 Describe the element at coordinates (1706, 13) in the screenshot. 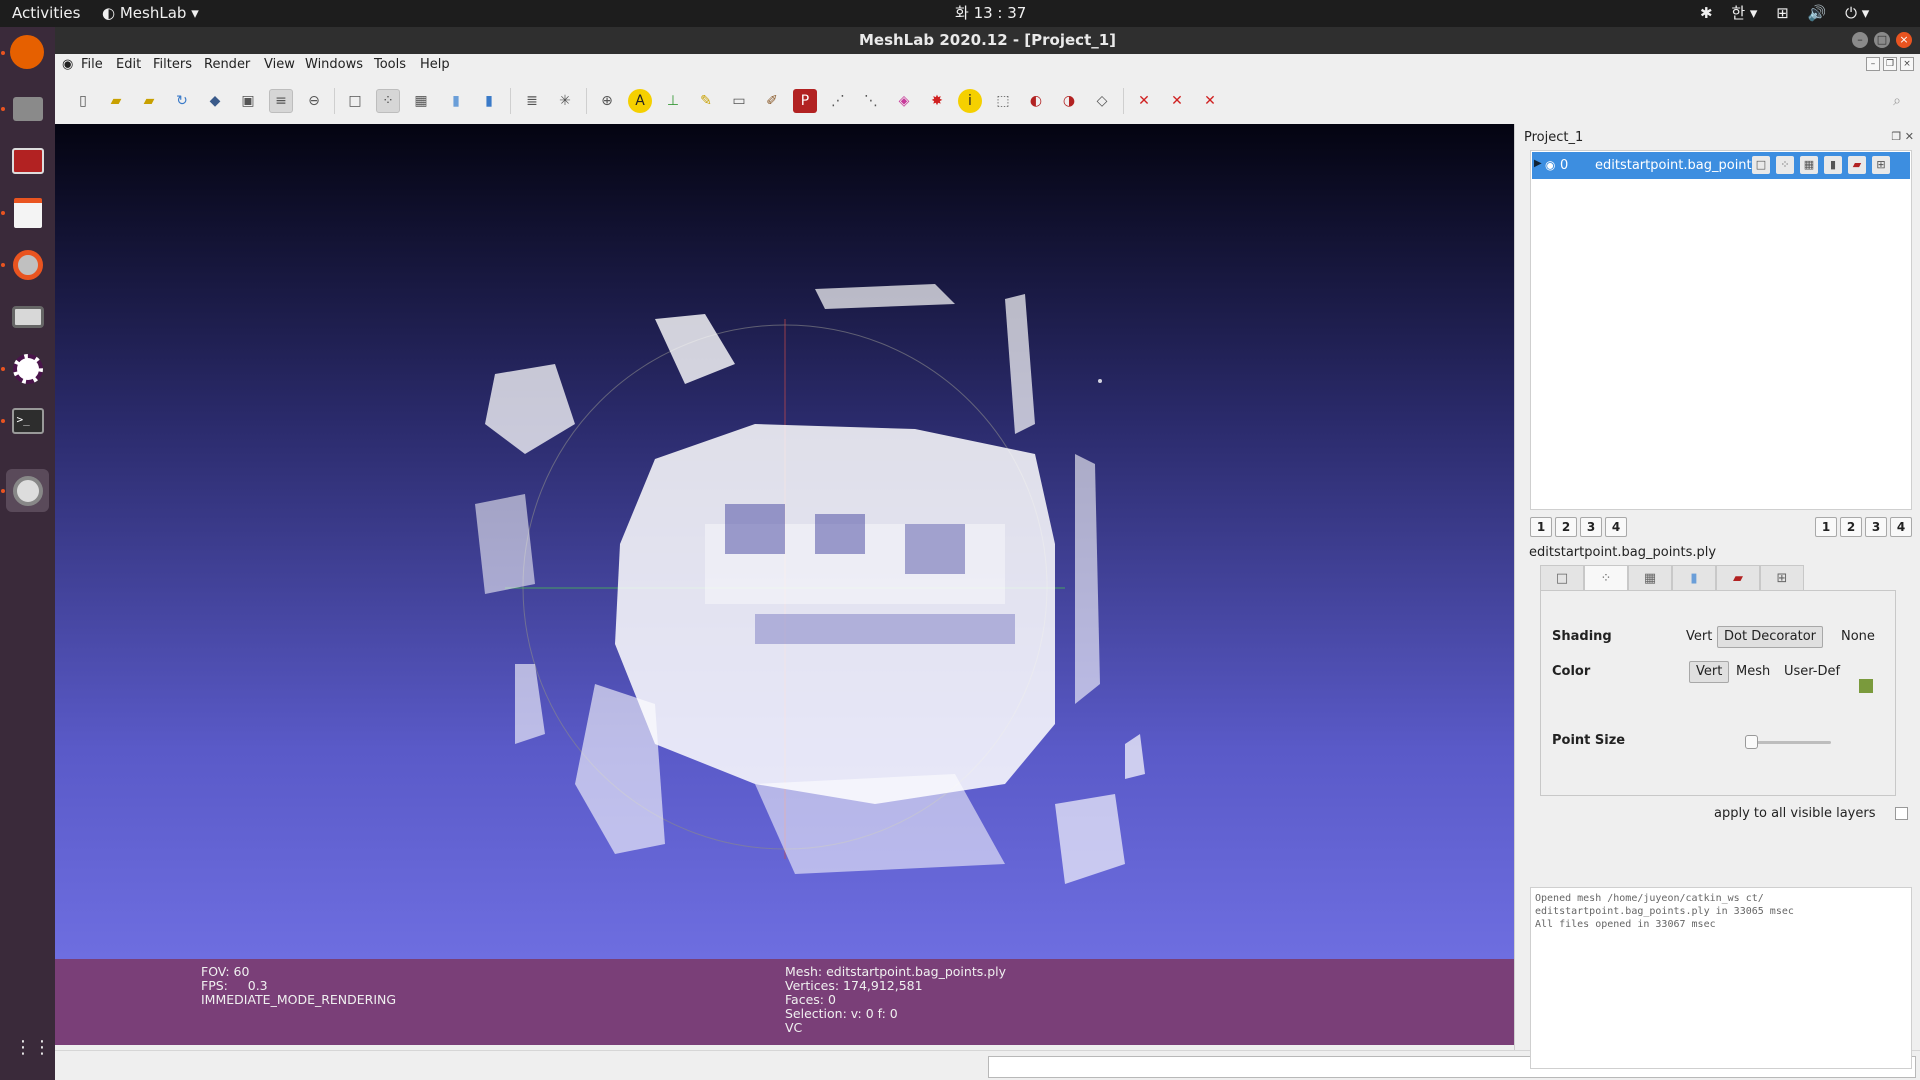

I see `slack-tray-icon: ✱` at that location.